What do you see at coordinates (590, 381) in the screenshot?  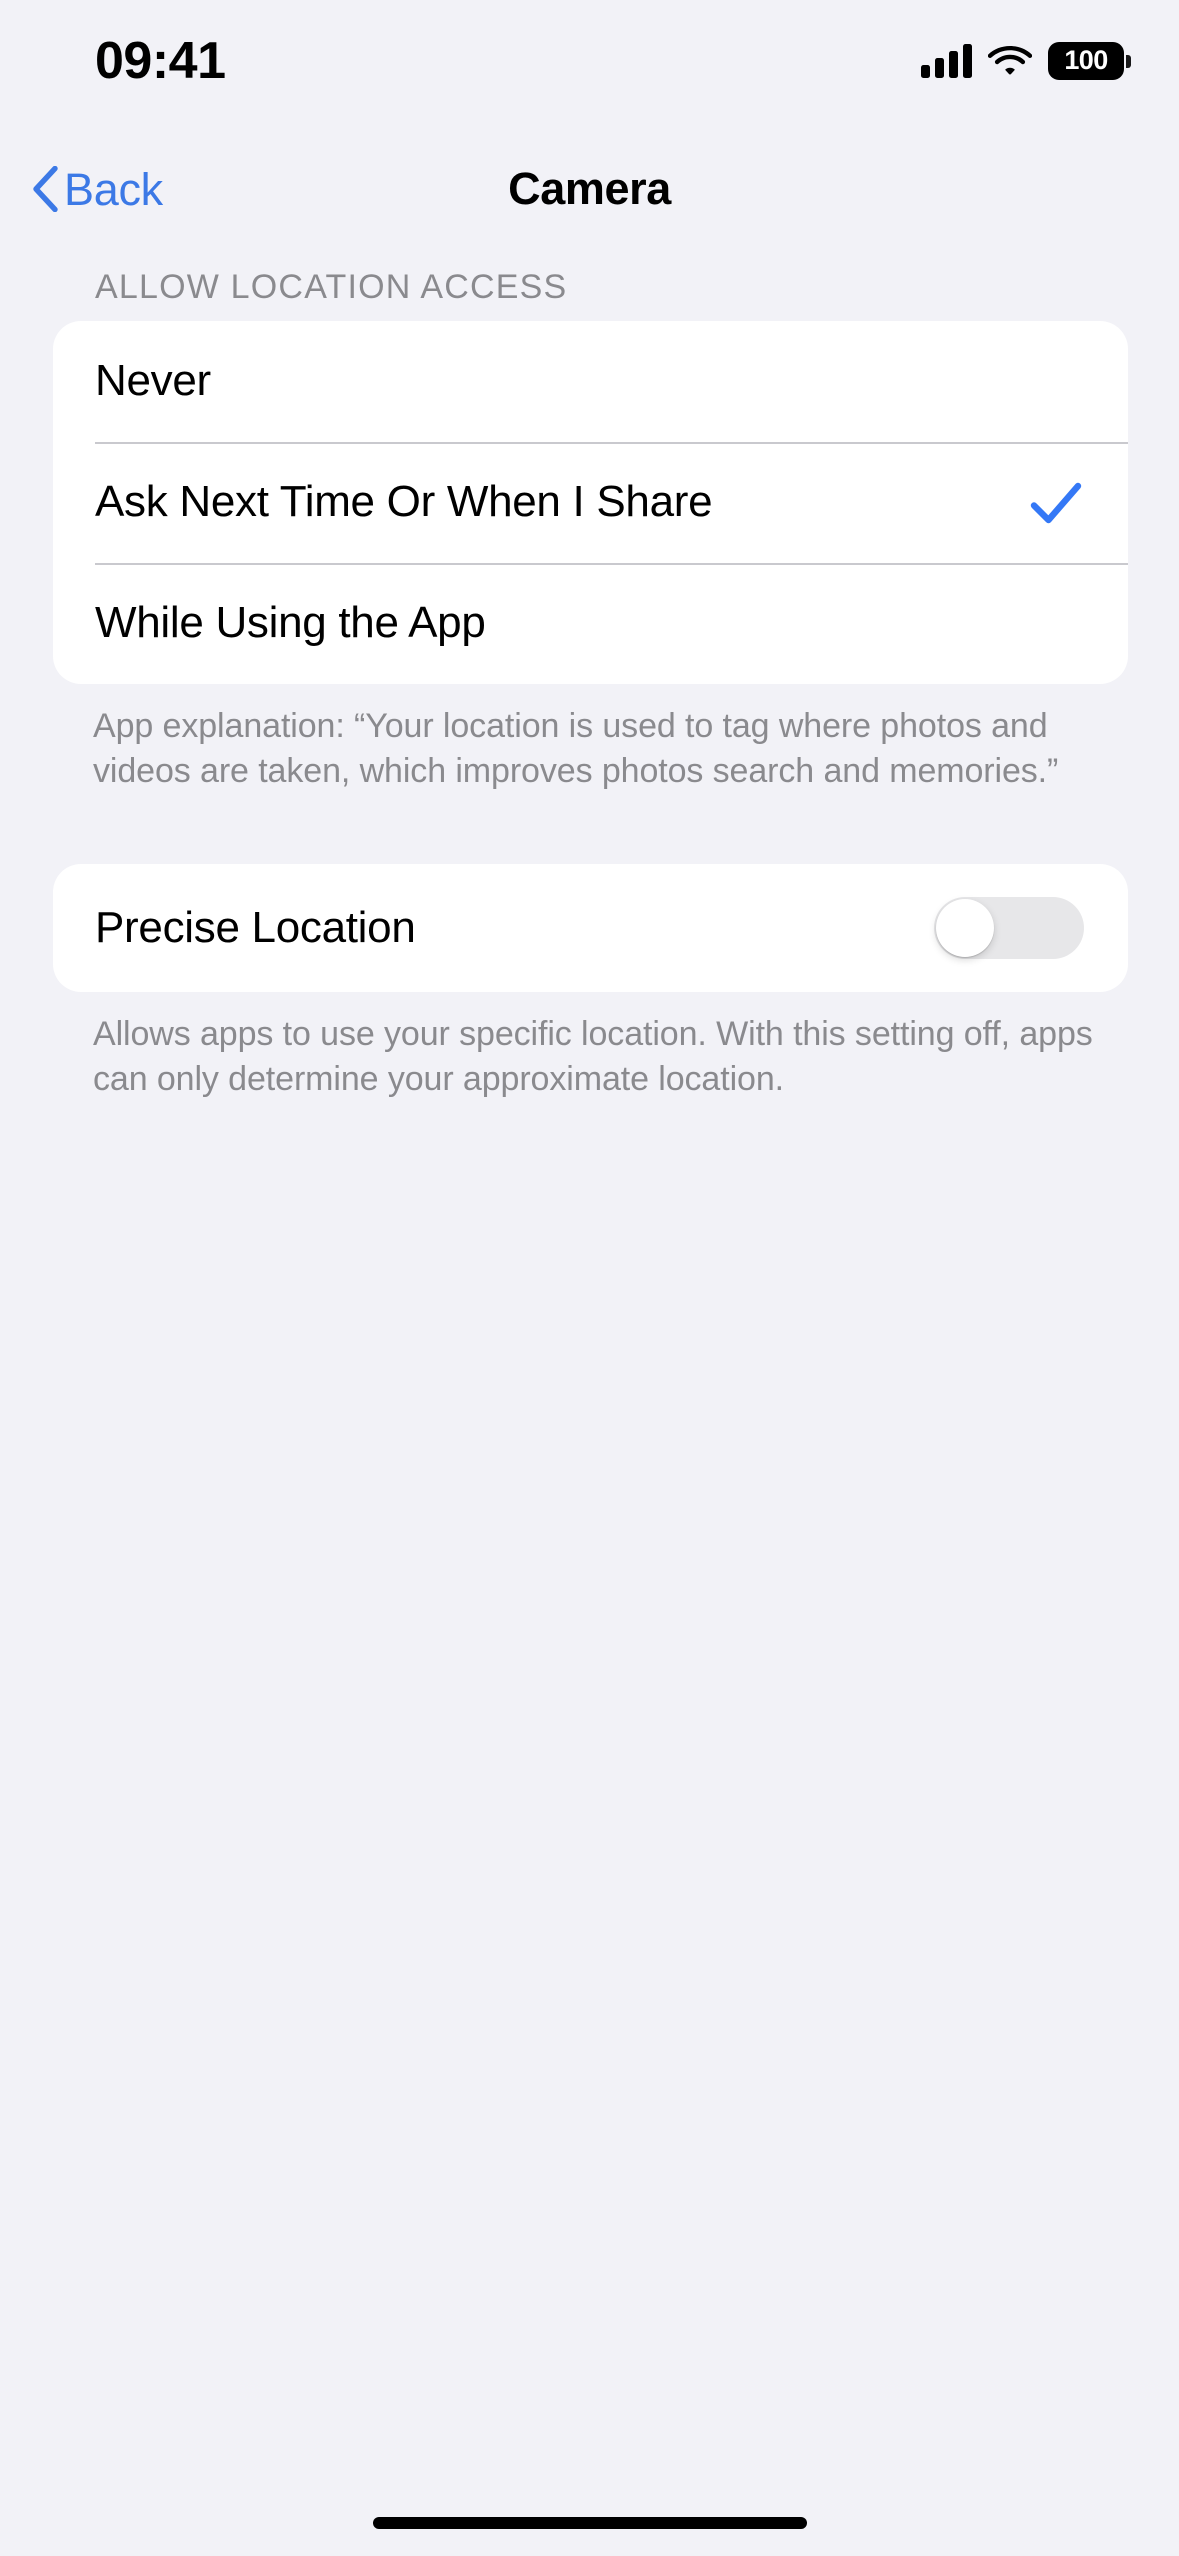 I see `option-row-never: Never` at bounding box center [590, 381].